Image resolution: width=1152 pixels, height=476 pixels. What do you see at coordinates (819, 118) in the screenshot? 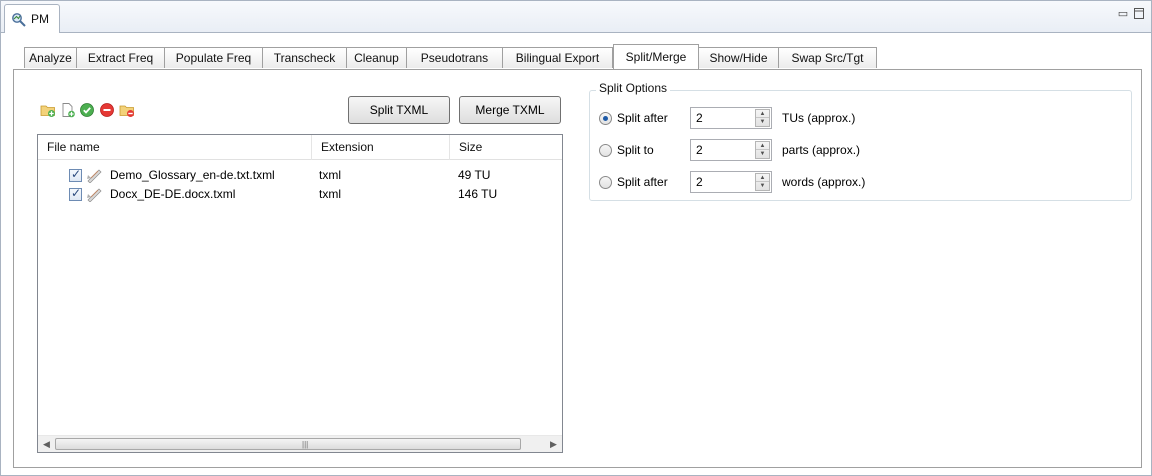
I see `unit-label: TUs (approx.)` at bounding box center [819, 118].